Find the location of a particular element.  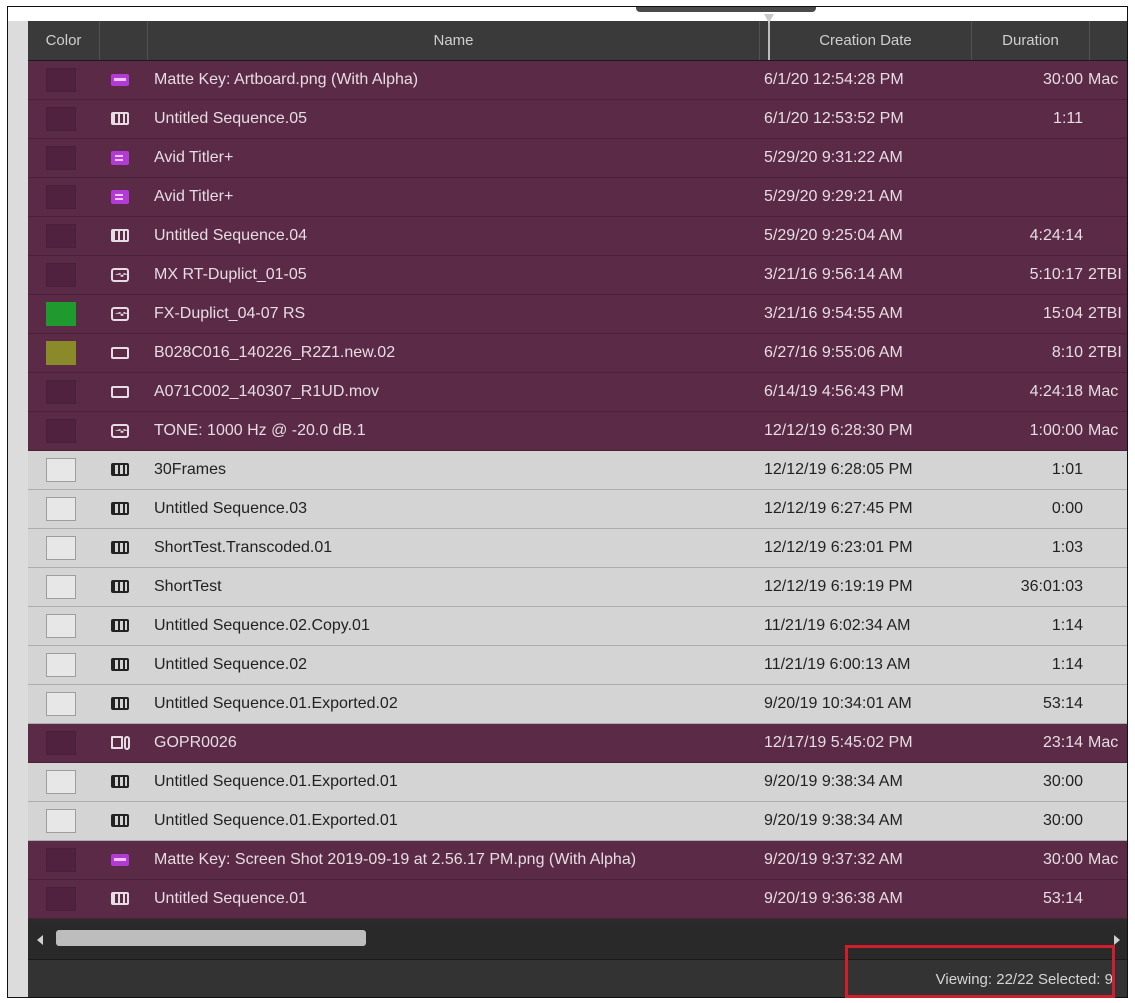

window-tab-handle is located at coordinates (726, 9).